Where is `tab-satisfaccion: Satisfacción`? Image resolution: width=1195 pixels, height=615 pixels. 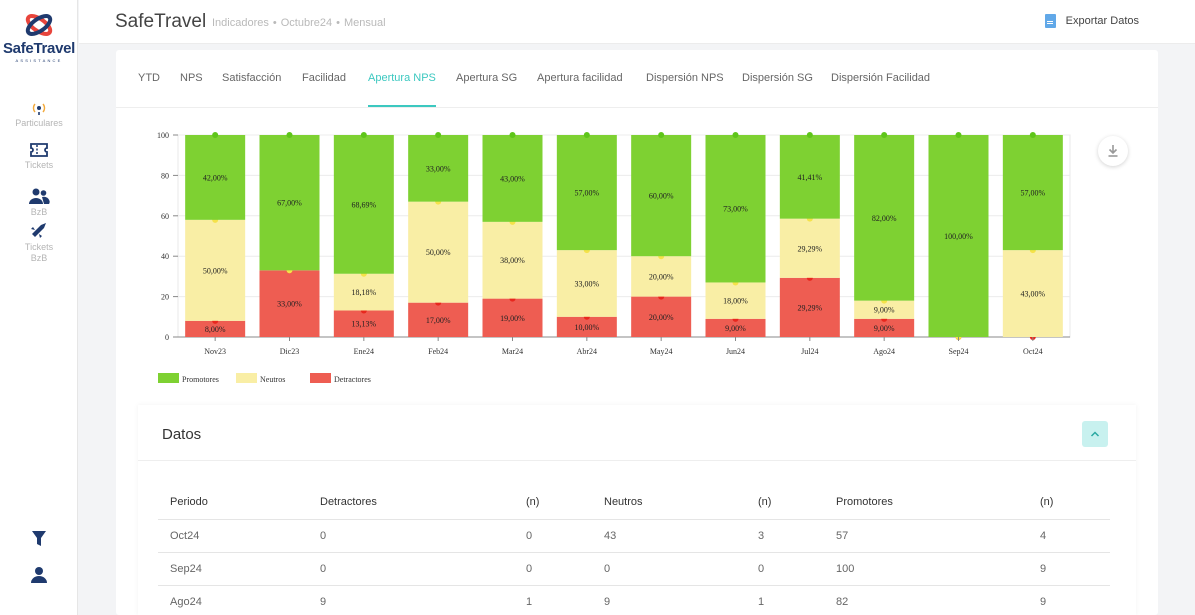 tab-satisfaccion: Satisfacción is located at coordinates (251, 78).